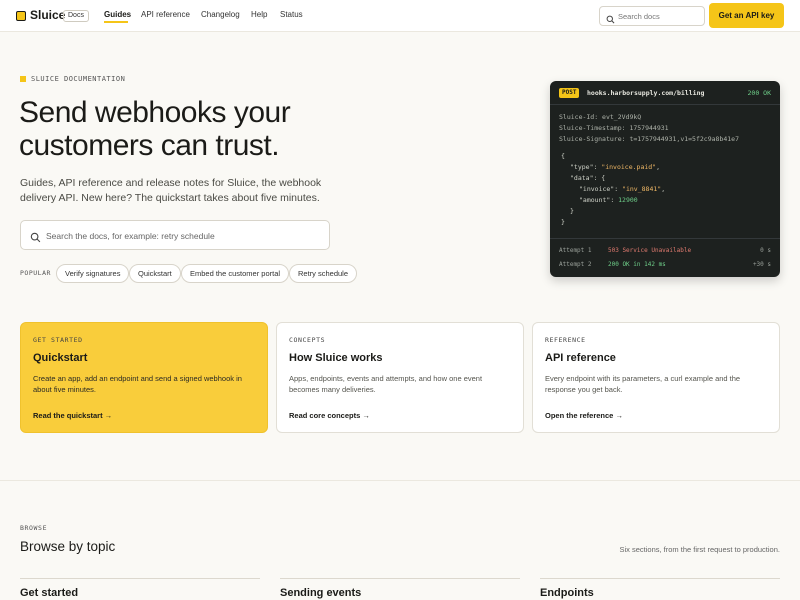  I want to click on popular-label: POPULAR, so click(35, 273).